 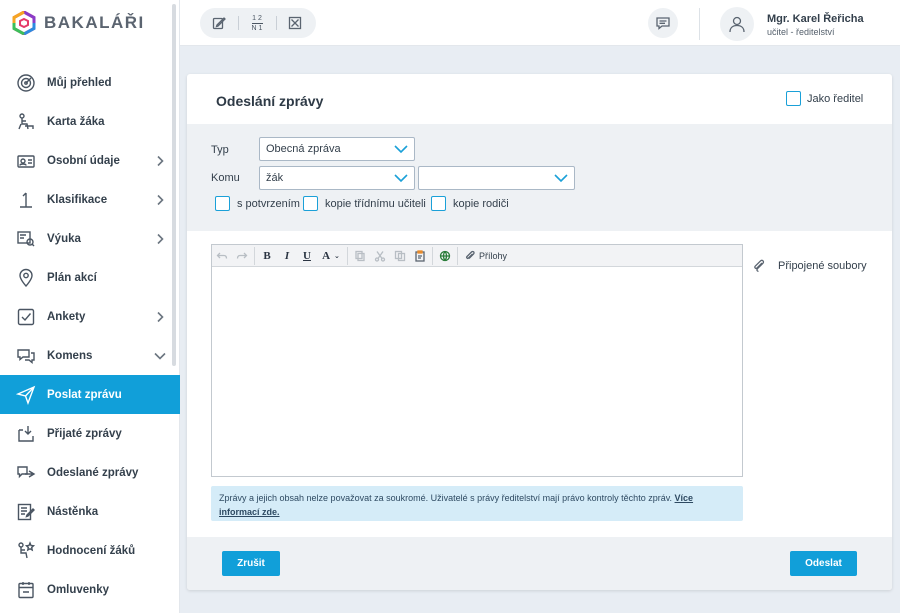 What do you see at coordinates (303, 149) in the screenshot?
I see `type-select-value: Obecná zpráva` at bounding box center [303, 149].